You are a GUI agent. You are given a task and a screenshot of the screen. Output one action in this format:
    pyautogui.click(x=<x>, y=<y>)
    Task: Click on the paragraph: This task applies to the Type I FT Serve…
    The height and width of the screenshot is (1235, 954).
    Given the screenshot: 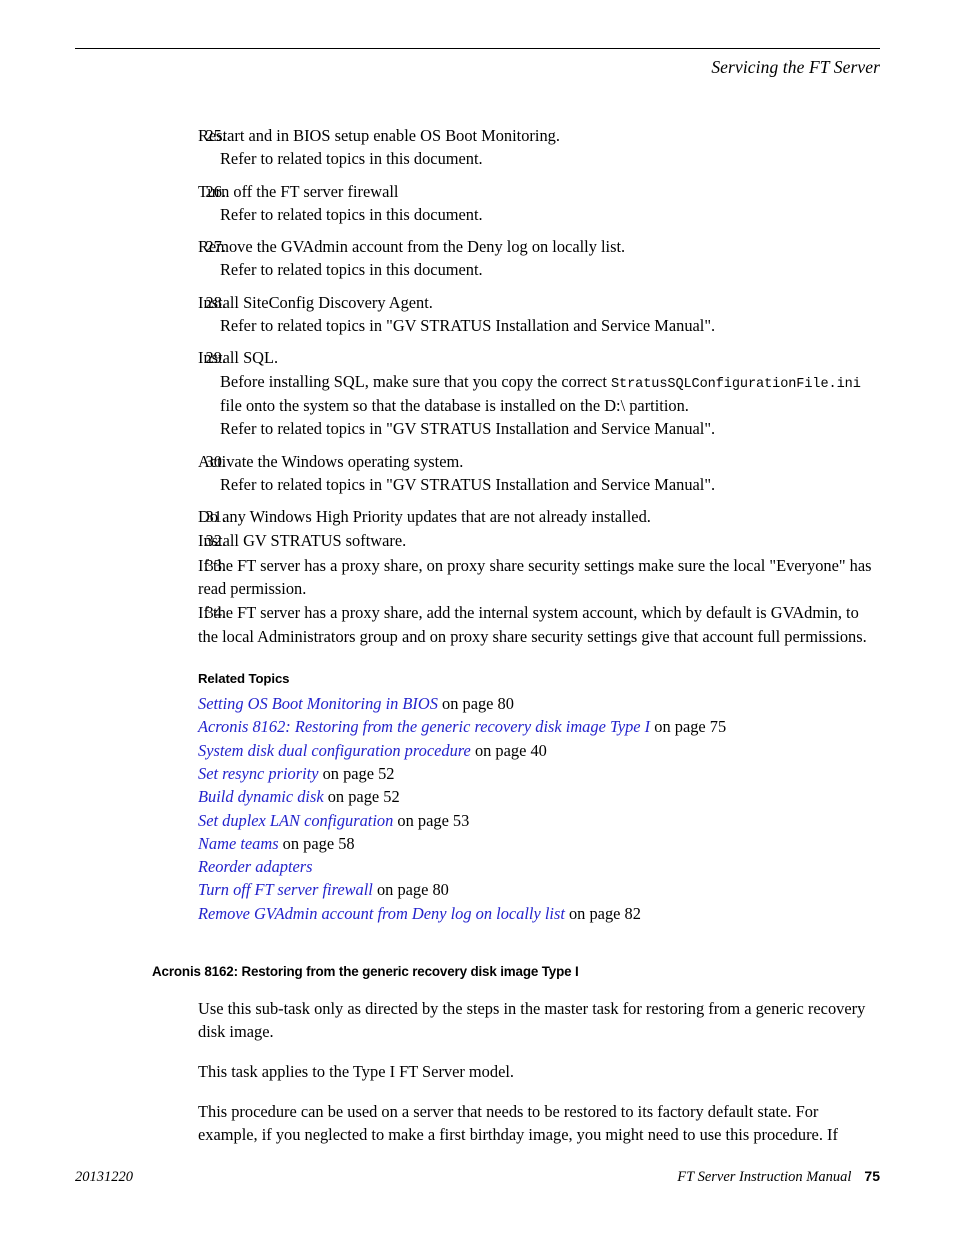 What is the action you would take?
    pyautogui.click(x=356, y=1071)
    